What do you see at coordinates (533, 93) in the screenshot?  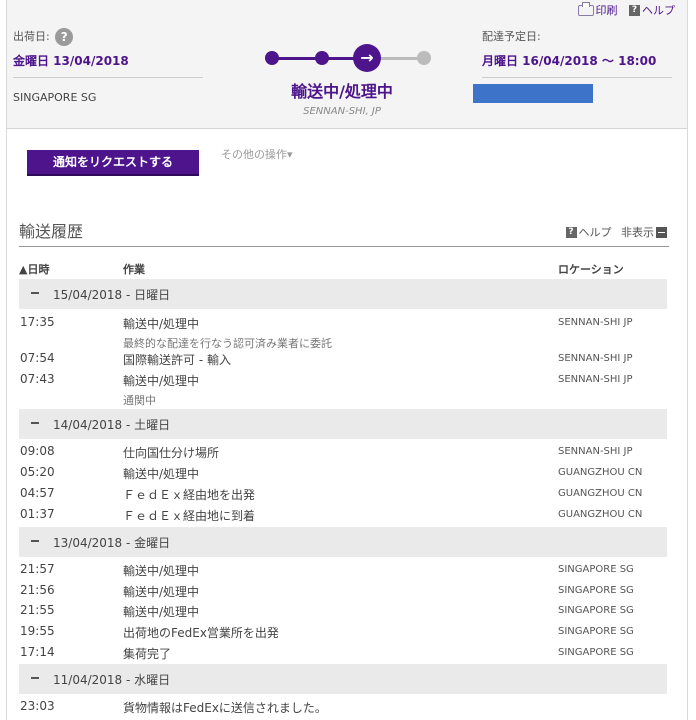 I see `redacted-block` at bounding box center [533, 93].